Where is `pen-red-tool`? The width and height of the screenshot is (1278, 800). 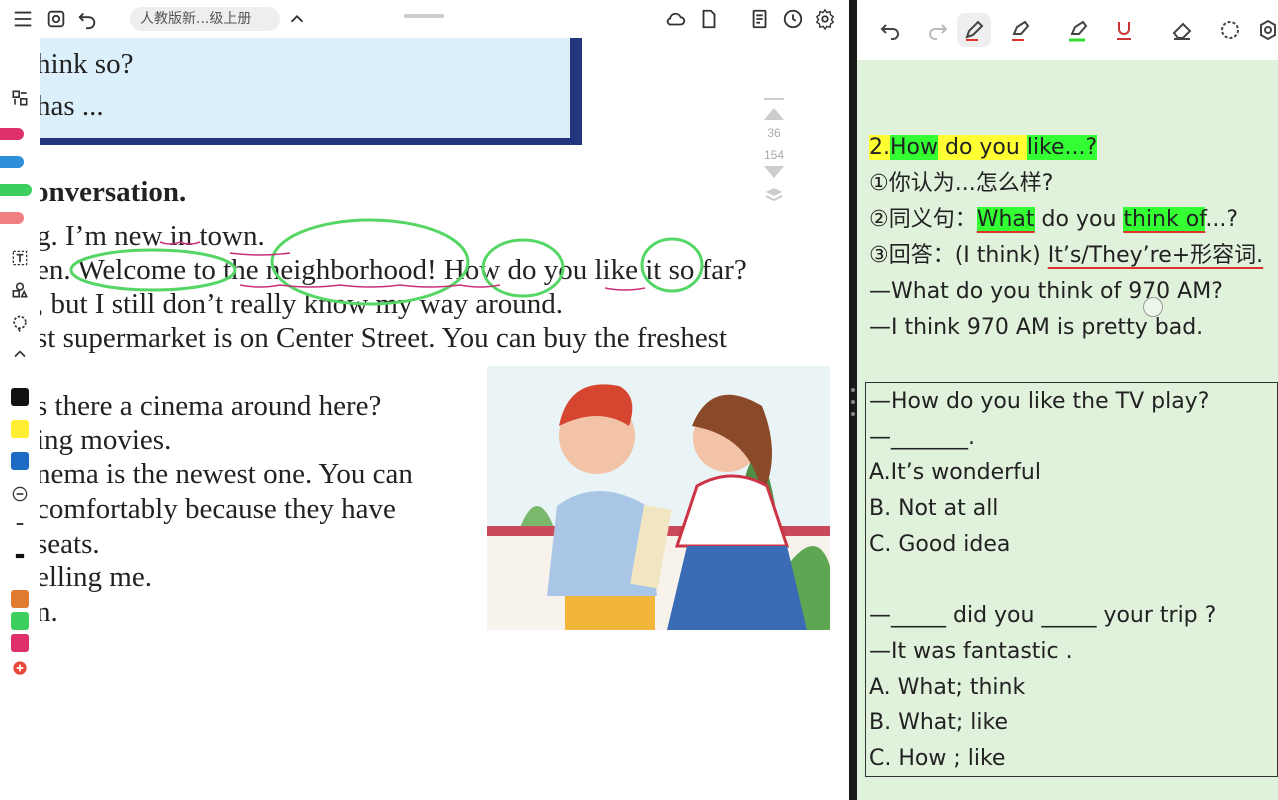
pen-red-tool is located at coordinates (12, 134).